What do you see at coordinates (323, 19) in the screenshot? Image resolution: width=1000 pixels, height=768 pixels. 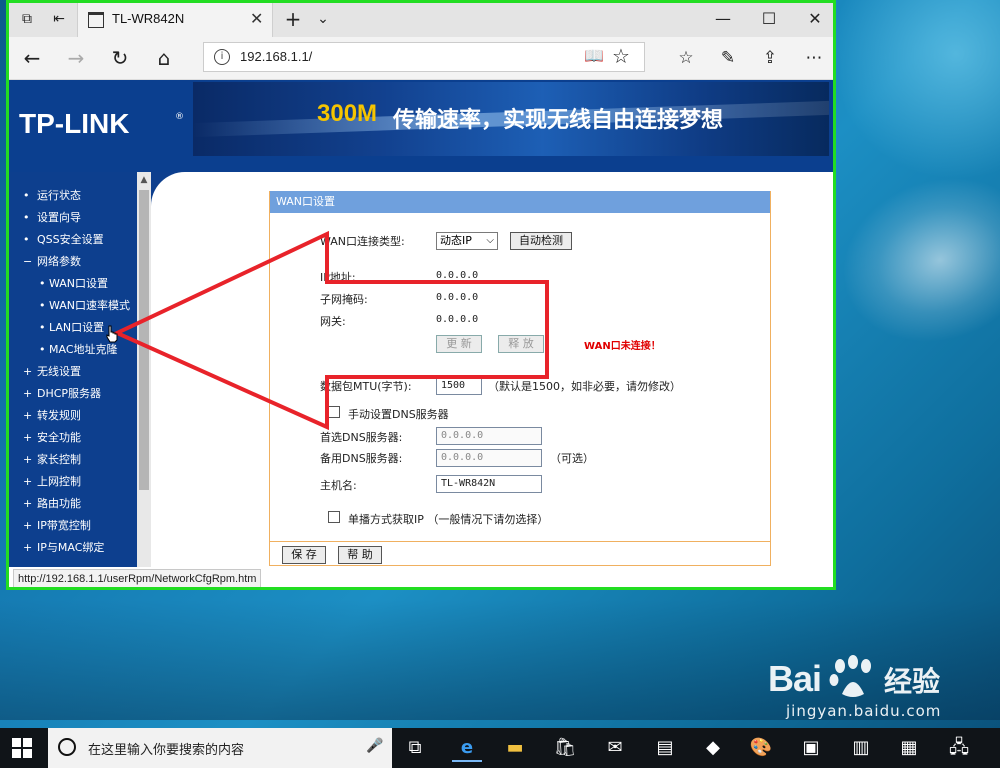 I see `tab-list-chevron-icon: ⌄` at bounding box center [323, 19].